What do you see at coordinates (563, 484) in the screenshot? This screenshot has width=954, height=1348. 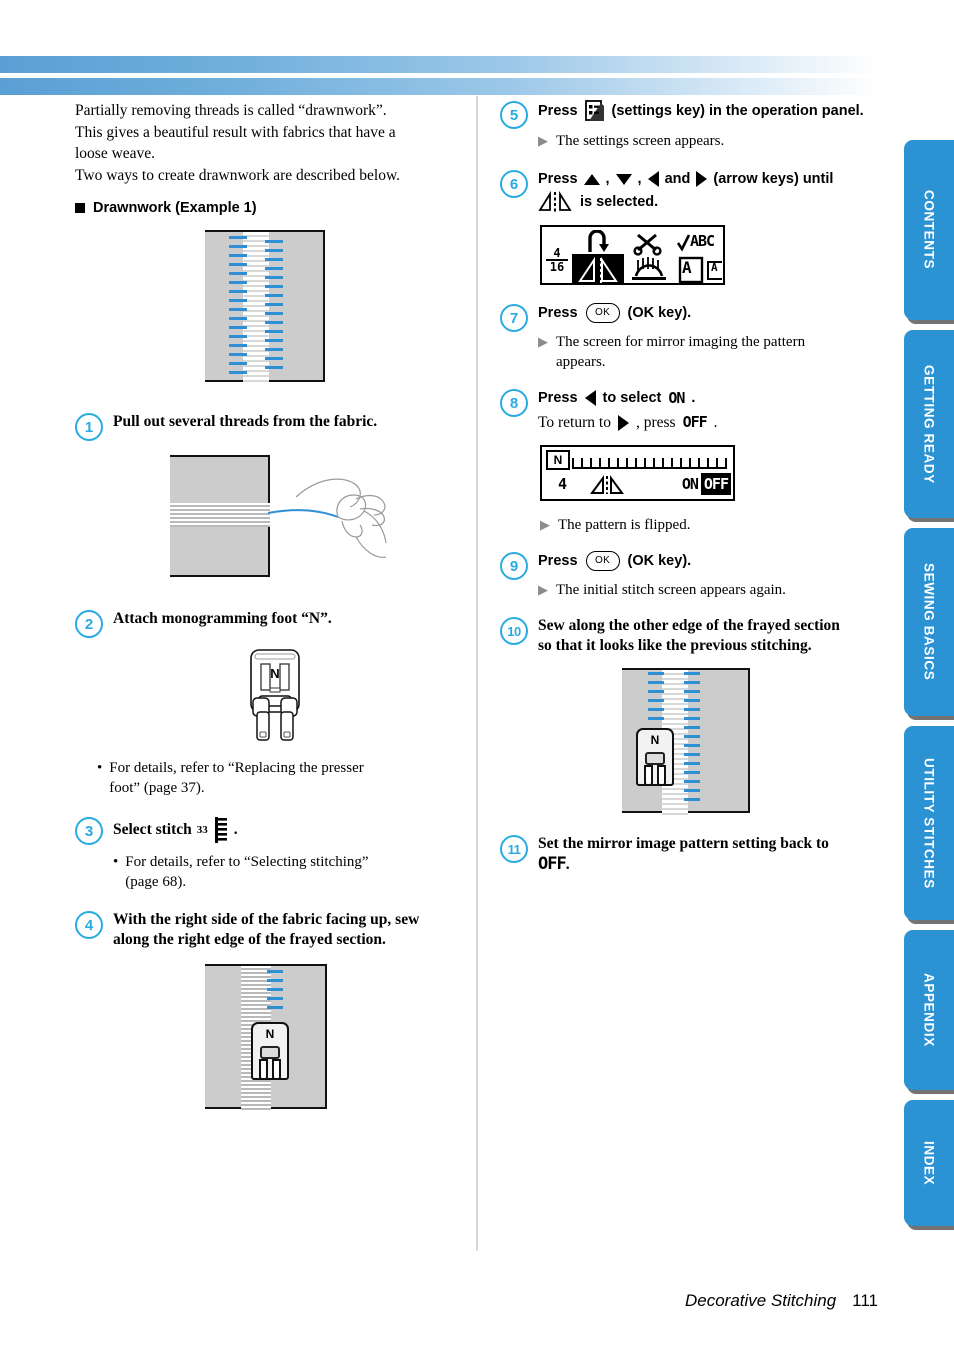 I see `lcd-stitch-number: 4` at bounding box center [563, 484].